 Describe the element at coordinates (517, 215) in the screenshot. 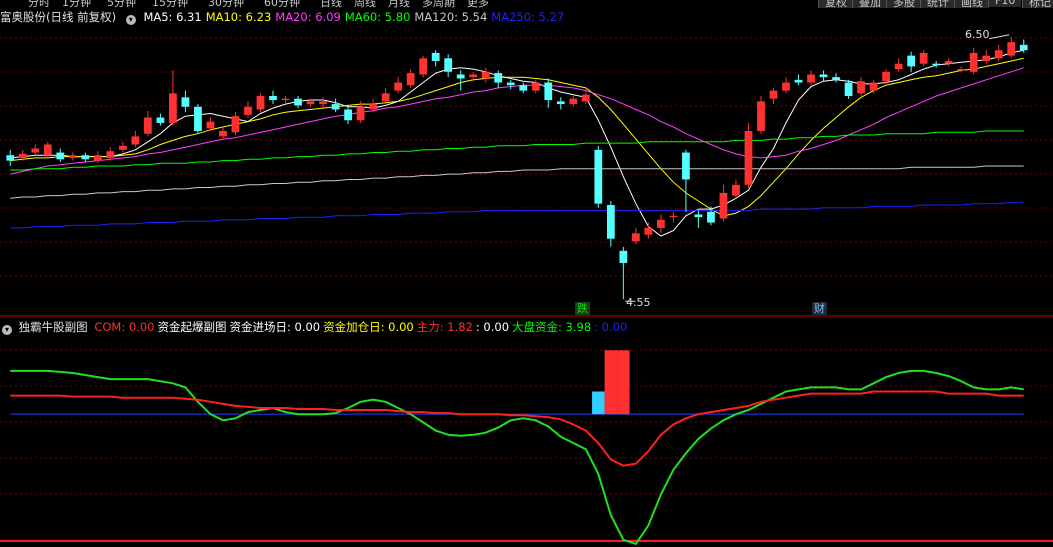

I see `ma-line-ma250` at that location.